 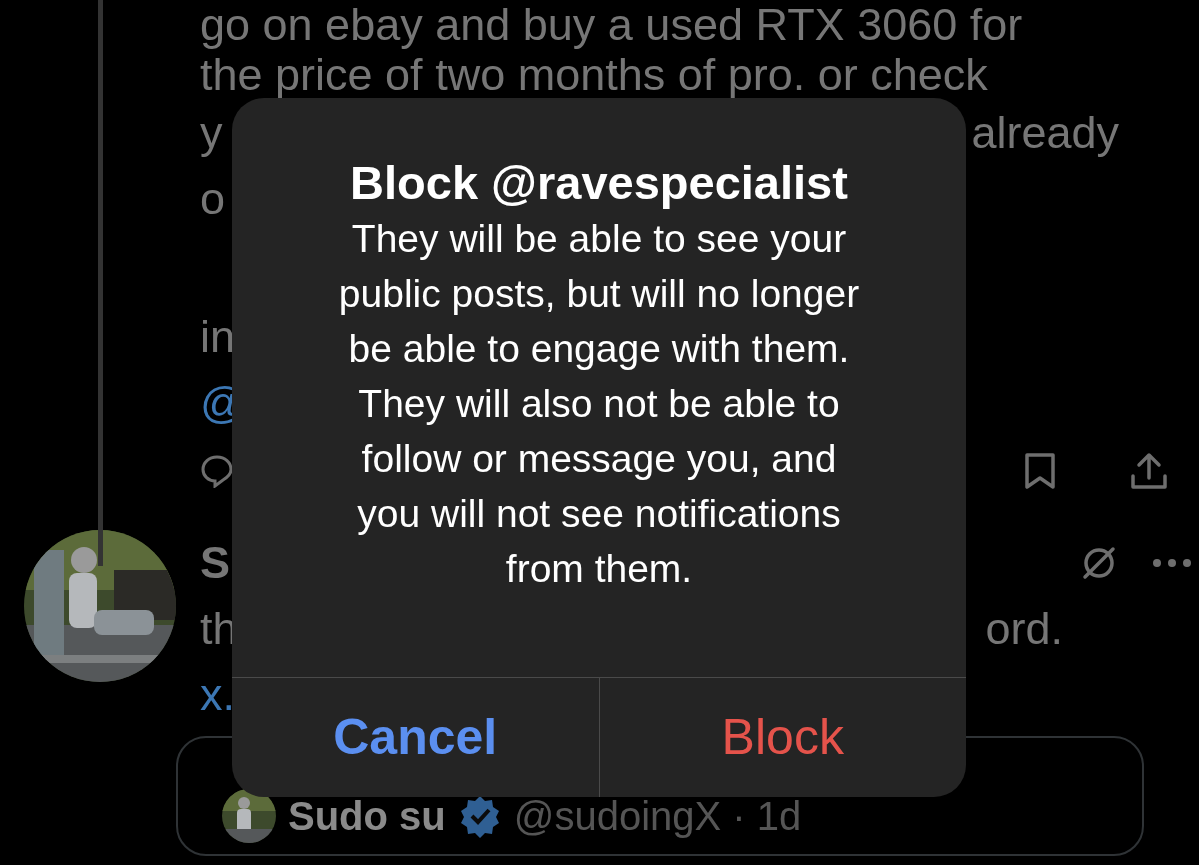 I want to click on block-button: Block, so click(x=782, y=737).